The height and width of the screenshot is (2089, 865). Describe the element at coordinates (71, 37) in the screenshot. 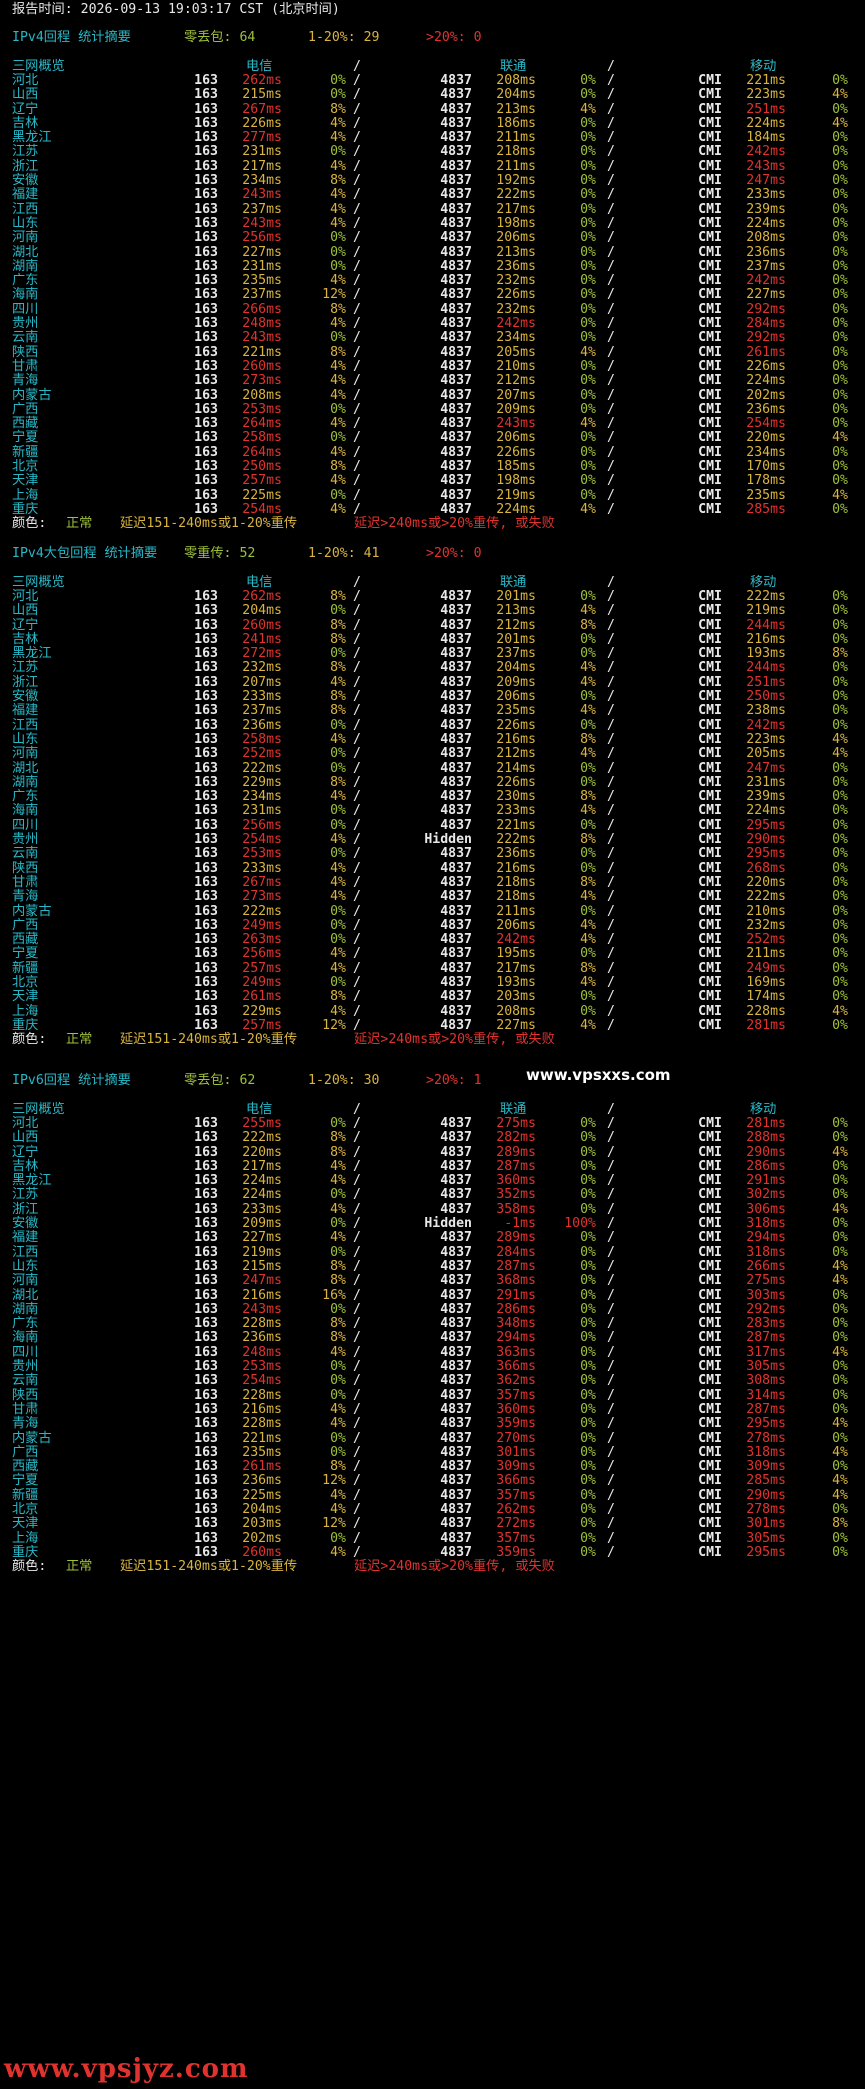

I see `section-title: IPv4回程 统计摘要` at that location.